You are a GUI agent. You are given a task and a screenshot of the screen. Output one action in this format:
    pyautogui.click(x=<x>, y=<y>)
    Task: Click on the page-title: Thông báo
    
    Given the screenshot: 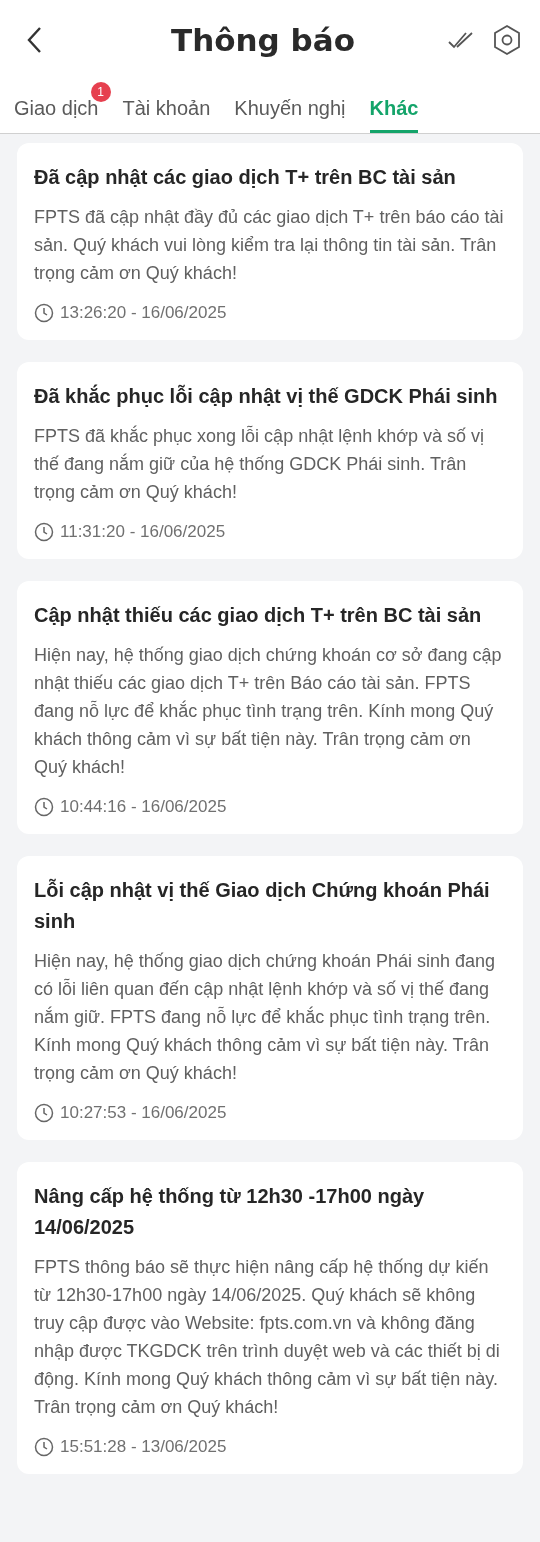 What is the action you would take?
    pyautogui.click(x=262, y=40)
    